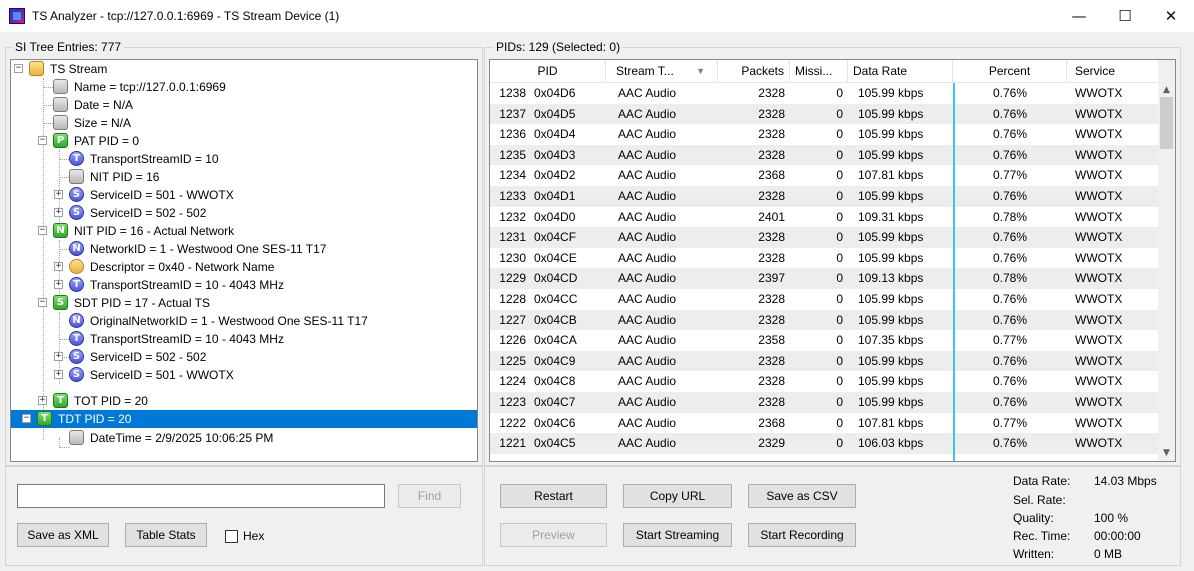 This screenshot has width=1194, height=571. Describe the element at coordinates (244, 177) in the screenshot. I see `tree-node: NIT PID = 16` at that location.